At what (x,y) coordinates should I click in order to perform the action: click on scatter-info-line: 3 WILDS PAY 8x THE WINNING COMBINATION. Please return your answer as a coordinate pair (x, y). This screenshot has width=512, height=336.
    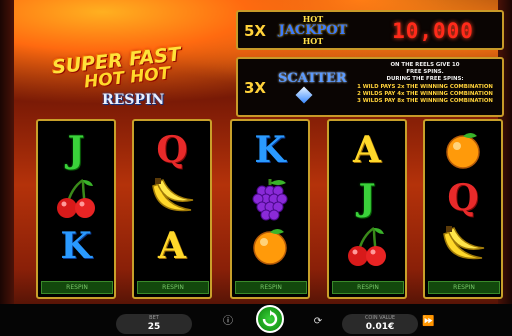
    Looking at the image, I should click on (425, 101).